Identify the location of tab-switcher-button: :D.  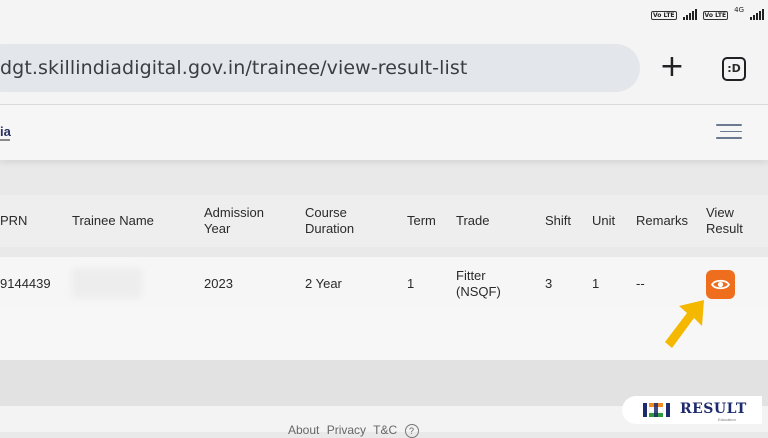
(734, 69).